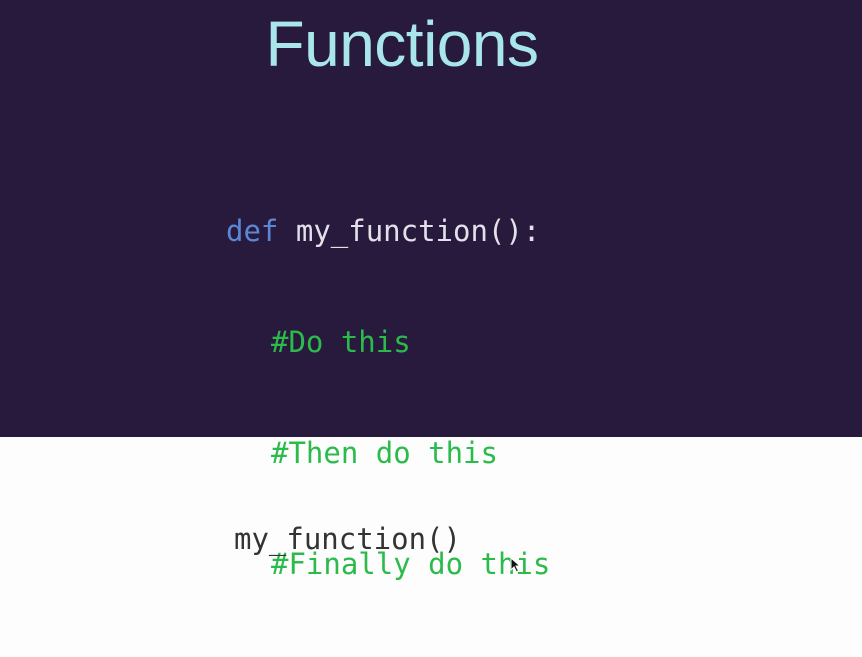 The image size is (862, 657). I want to click on comment-then-do-this: #Then do this, so click(384, 453).